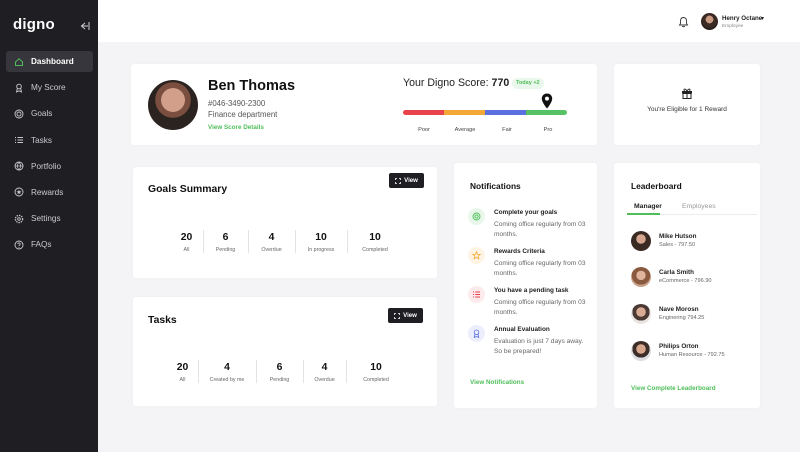 The height and width of the screenshot is (452, 800). I want to click on profile-phone: #046-3490-2300, so click(237, 103).